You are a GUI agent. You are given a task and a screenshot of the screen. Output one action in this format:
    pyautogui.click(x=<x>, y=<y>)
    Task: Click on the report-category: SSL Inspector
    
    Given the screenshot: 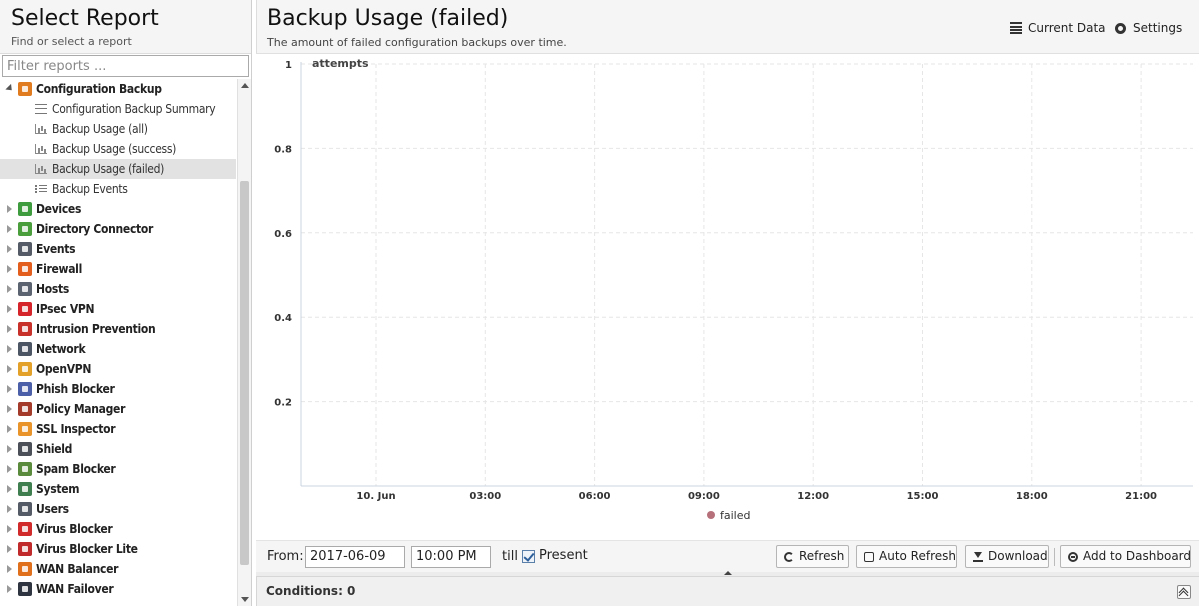 What is the action you would take?
    pyautogui.click(x=118, y=429)
    